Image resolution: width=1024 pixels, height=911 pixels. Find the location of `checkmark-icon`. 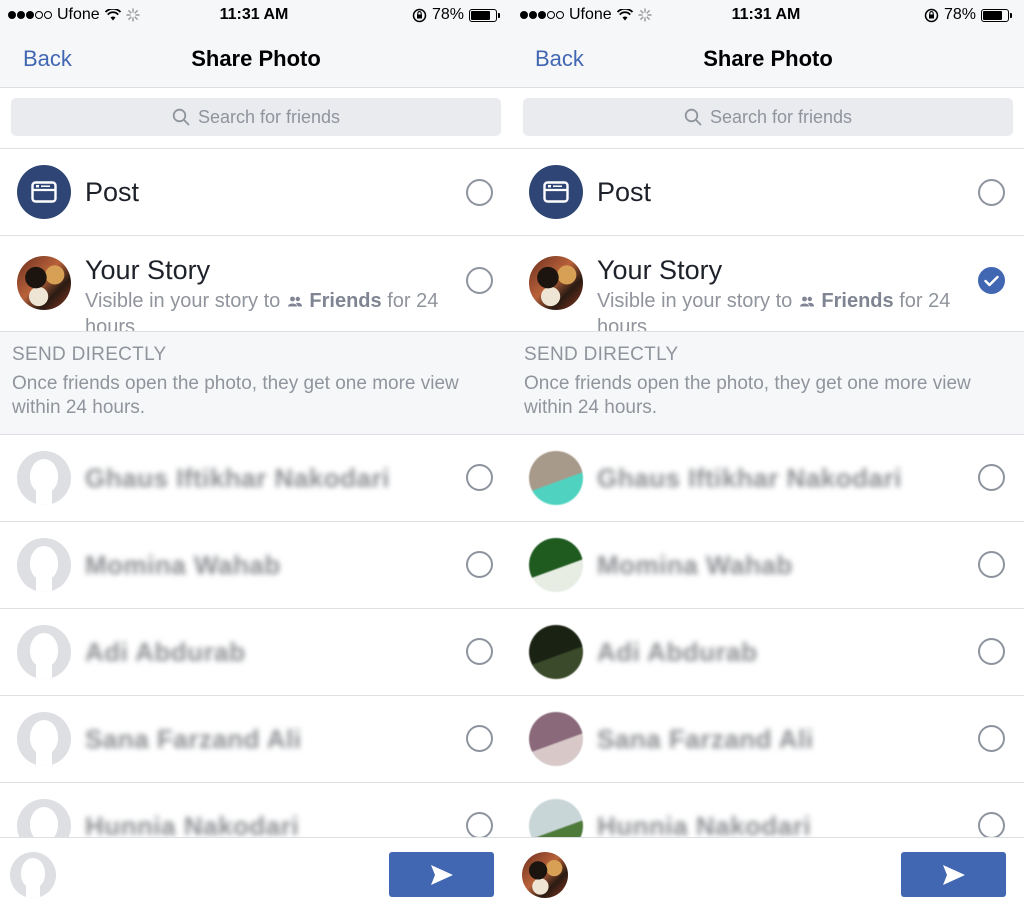

checkmark-icon is located at coordinates (991, 280).